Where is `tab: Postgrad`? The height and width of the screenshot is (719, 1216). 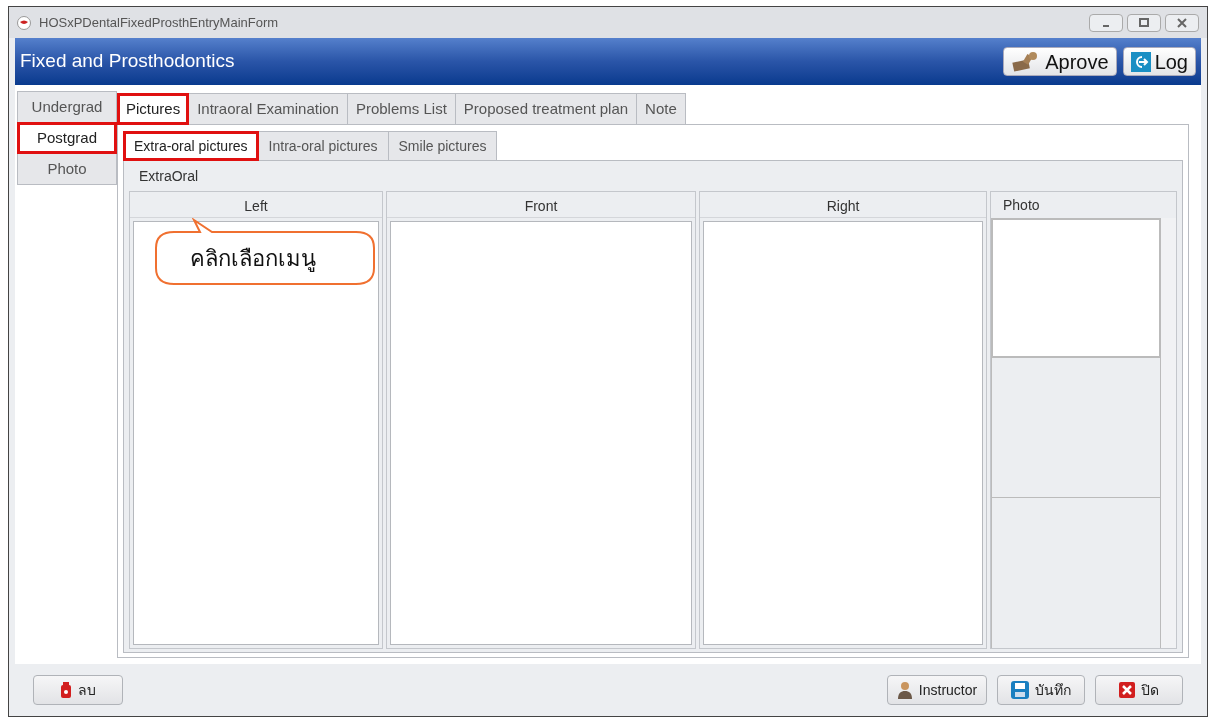 tab: Postgrad is located at coordinates (67, 138).